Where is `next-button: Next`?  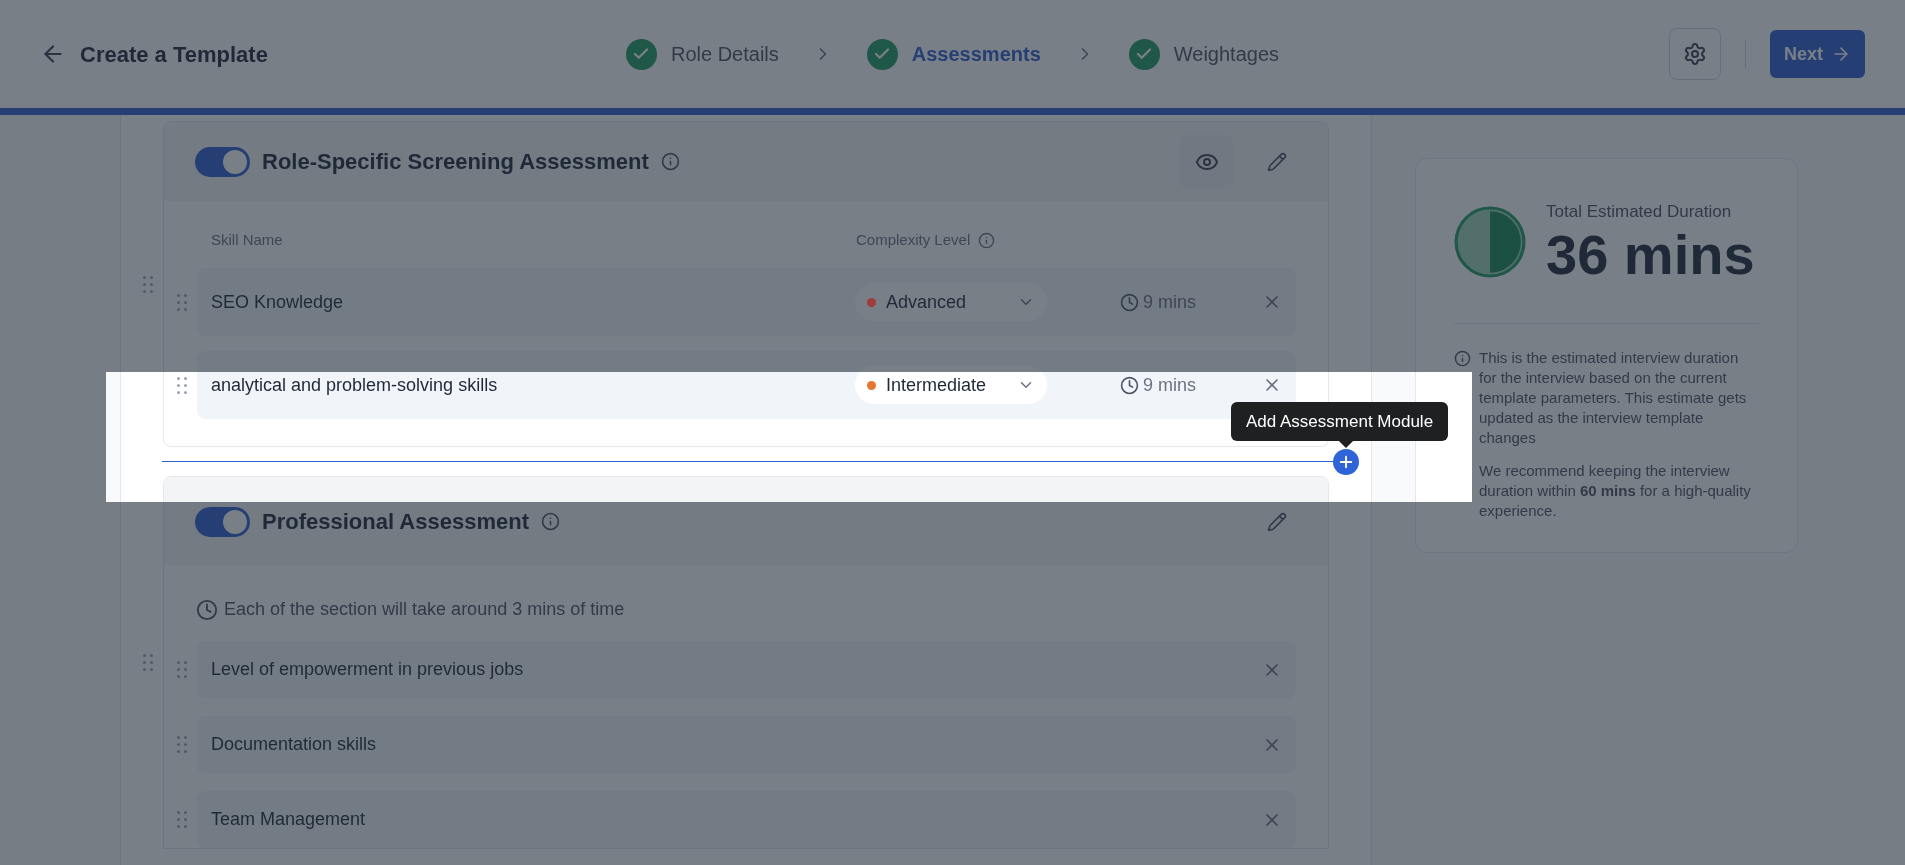 next-button: Next is located at coordinates (1817, 54).